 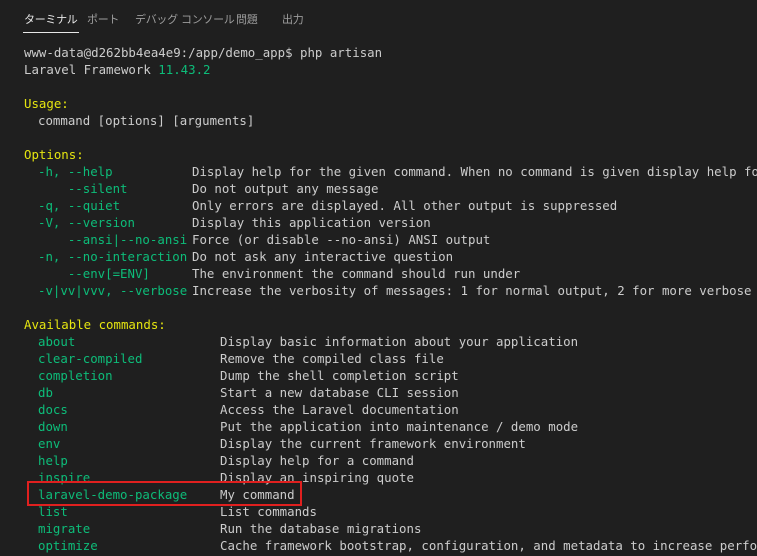 I want to click on tab-terminal: ターミナル, so click(x=50, y=22).